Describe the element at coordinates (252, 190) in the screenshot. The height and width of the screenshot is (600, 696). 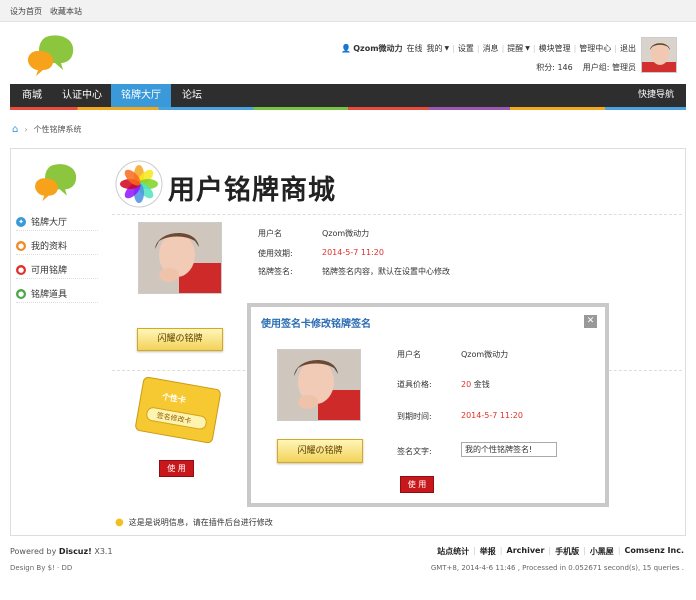
I see `page-title: 用户铭牌商城` at that location.